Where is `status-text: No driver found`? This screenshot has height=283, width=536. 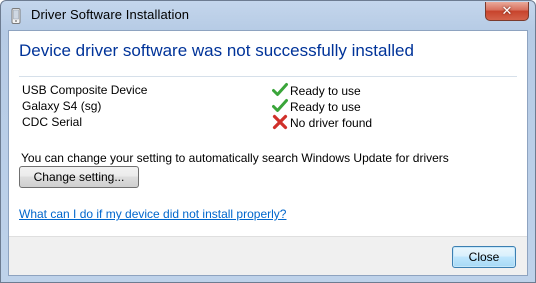
status-text: No driver found is located at coordinates (331, 122).